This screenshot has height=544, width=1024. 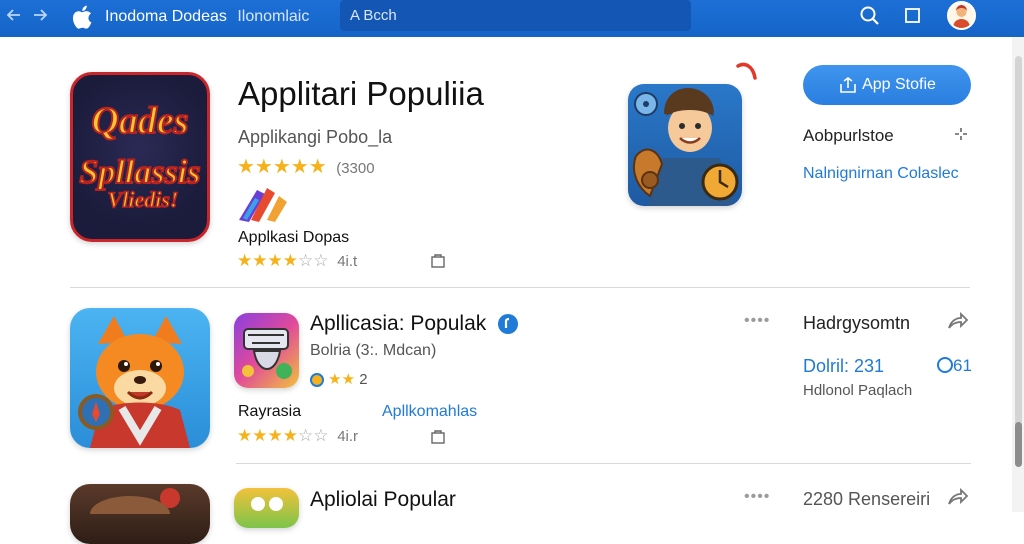 I want to click on row1-label-left: Rayrasia, so click(x=270, y=411).